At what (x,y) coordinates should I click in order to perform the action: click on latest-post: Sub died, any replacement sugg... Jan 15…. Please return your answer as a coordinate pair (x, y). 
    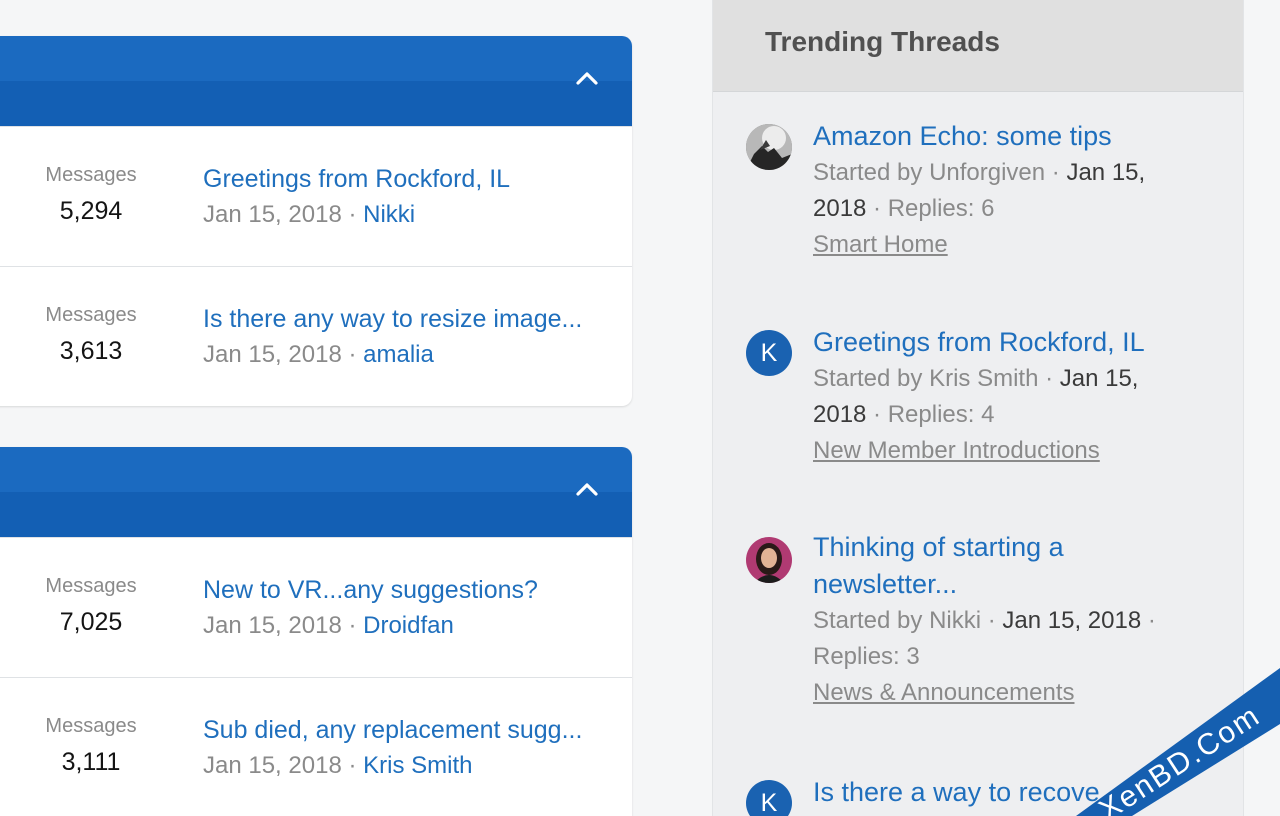
    Looking at the image, I should click on (403, 748).